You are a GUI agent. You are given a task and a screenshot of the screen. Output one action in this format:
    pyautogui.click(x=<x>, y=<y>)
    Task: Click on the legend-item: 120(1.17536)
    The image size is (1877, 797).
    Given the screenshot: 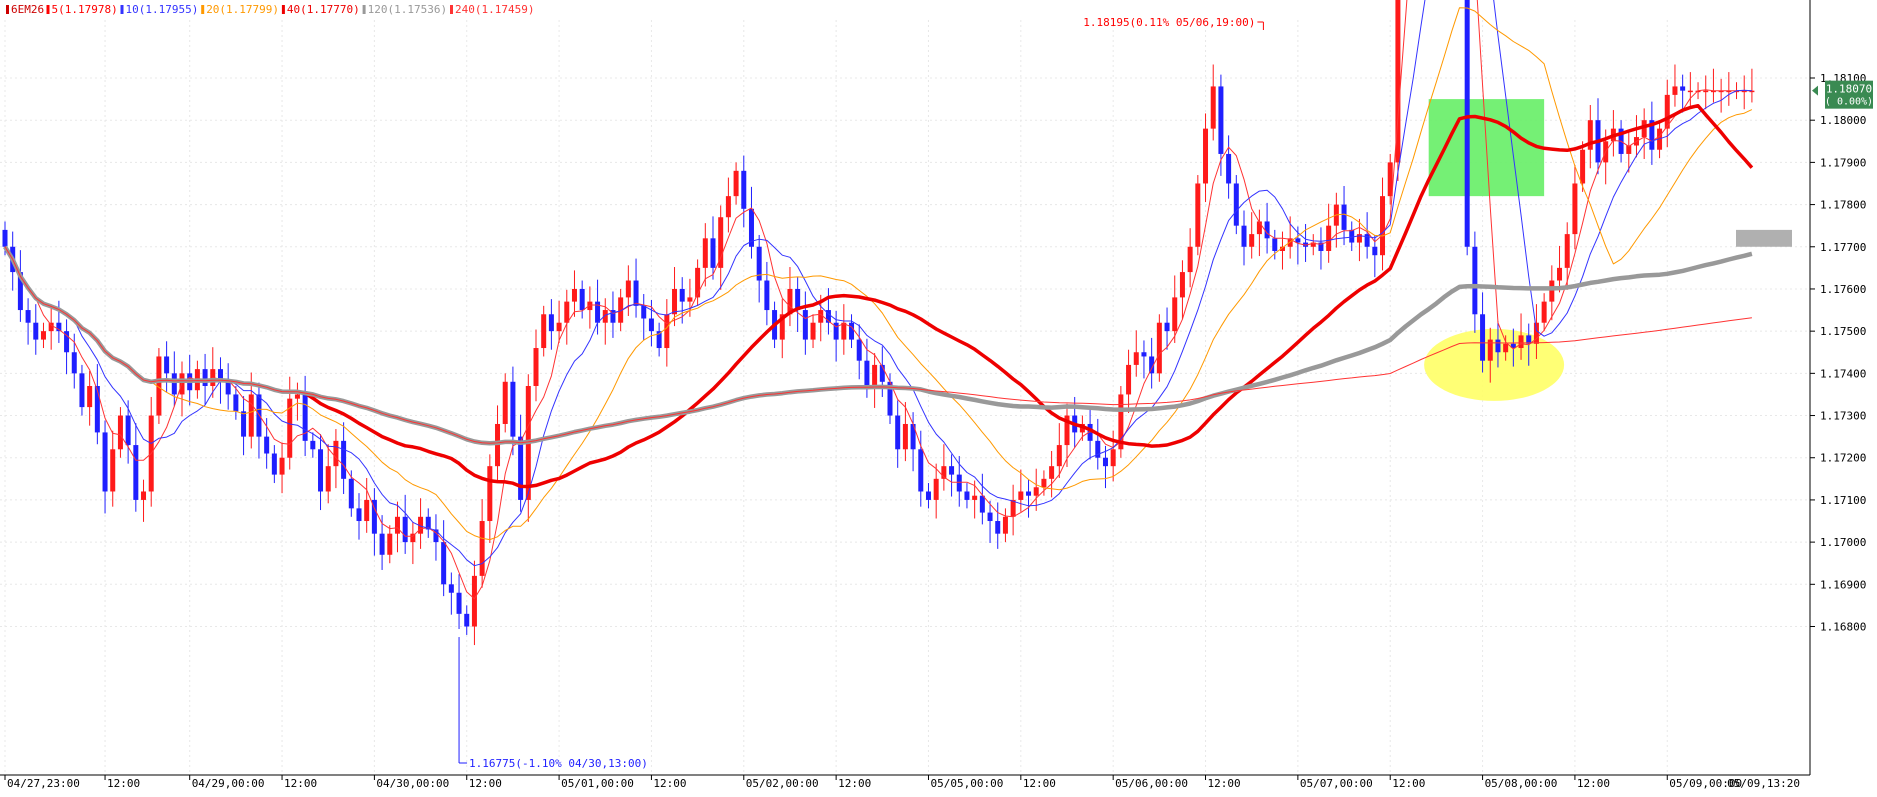 What is the action you would take?
    pyautogui.click(x=407, y=9)
    